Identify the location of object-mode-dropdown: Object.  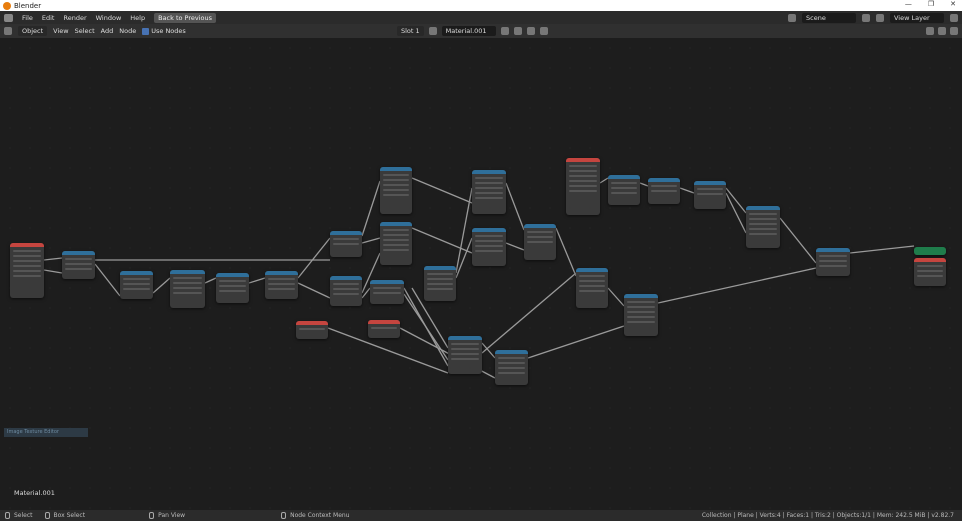
(33, 31).